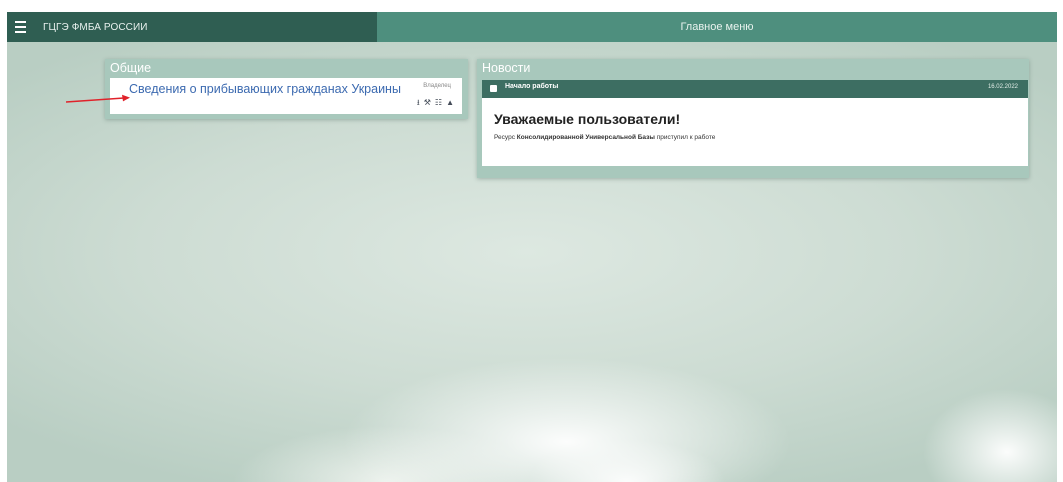 The height and width of the screenshot is (482, 1063). What do you see at coordinates (131, 68) in the screenshot?
I see `general-panel-title: Общие` at bounding box center [131, 68].